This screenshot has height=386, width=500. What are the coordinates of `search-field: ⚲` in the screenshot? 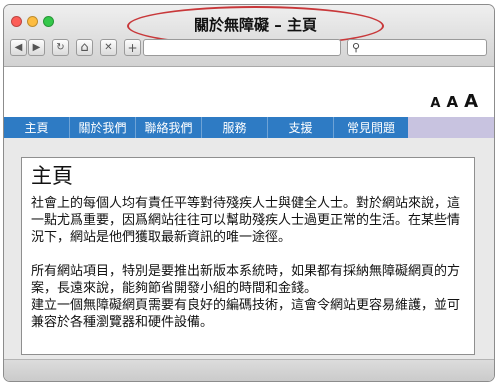 It's located at (417, 47).